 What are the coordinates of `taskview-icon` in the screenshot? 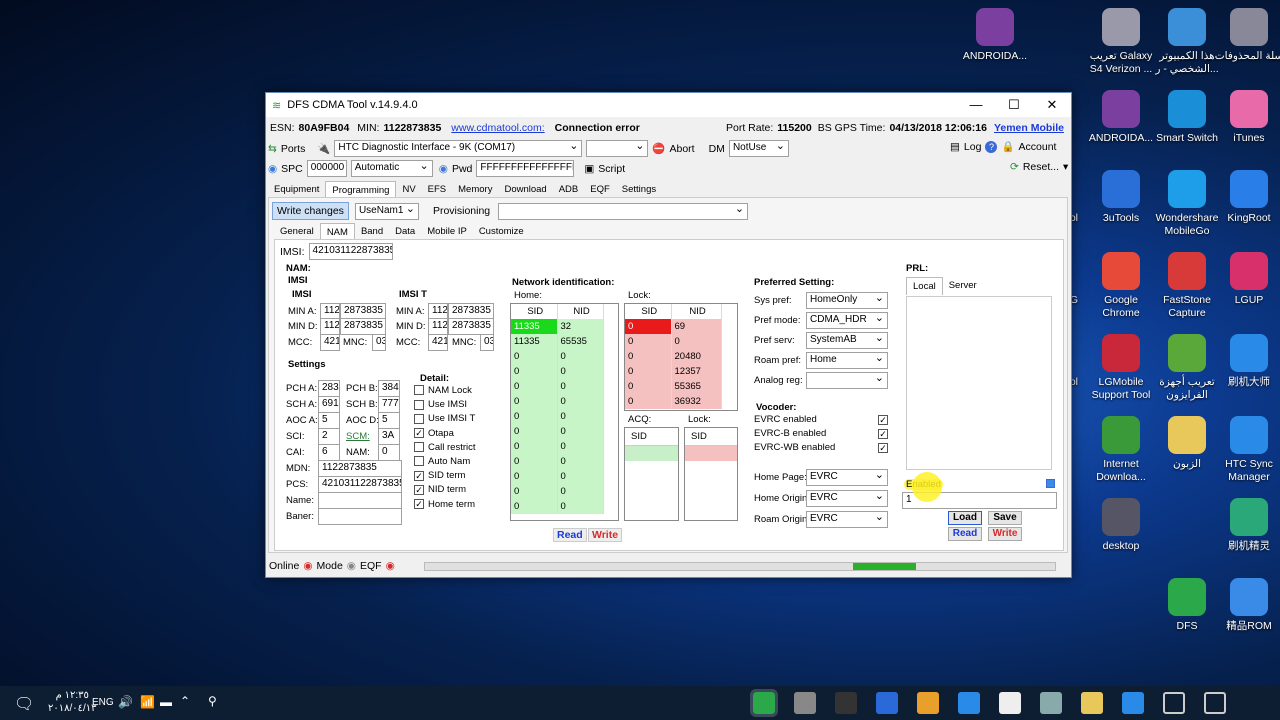 It's located at (1174, 703).